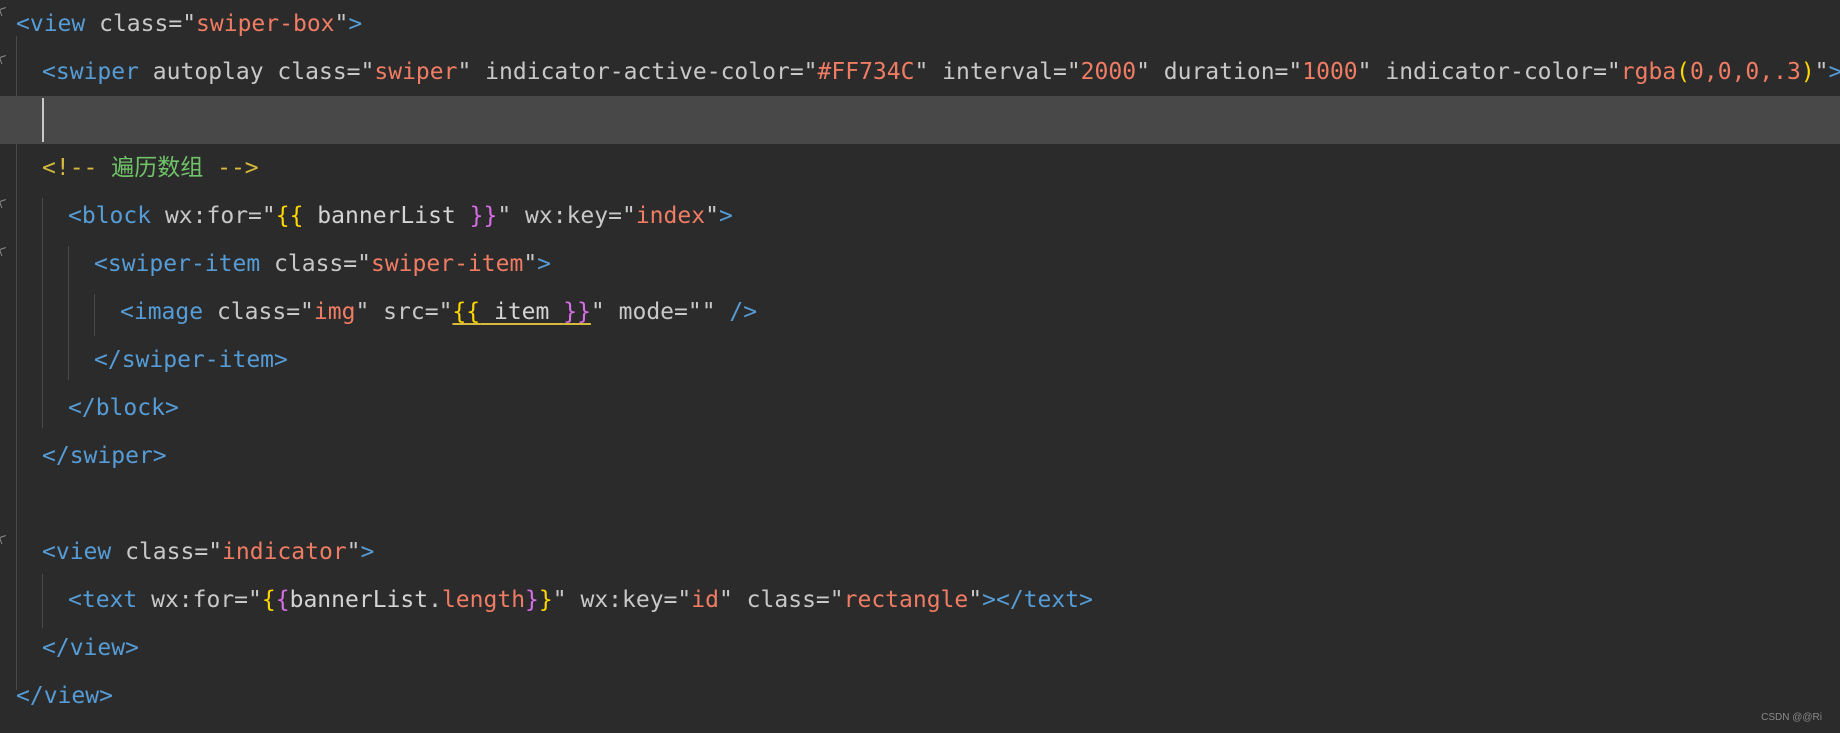 Image resolution: width=1840 pixels, height=733 pixels. What do you see at coordinates (920, 120) in the screenshot?
I see `code-line-active` at bounding box center [920, 120].